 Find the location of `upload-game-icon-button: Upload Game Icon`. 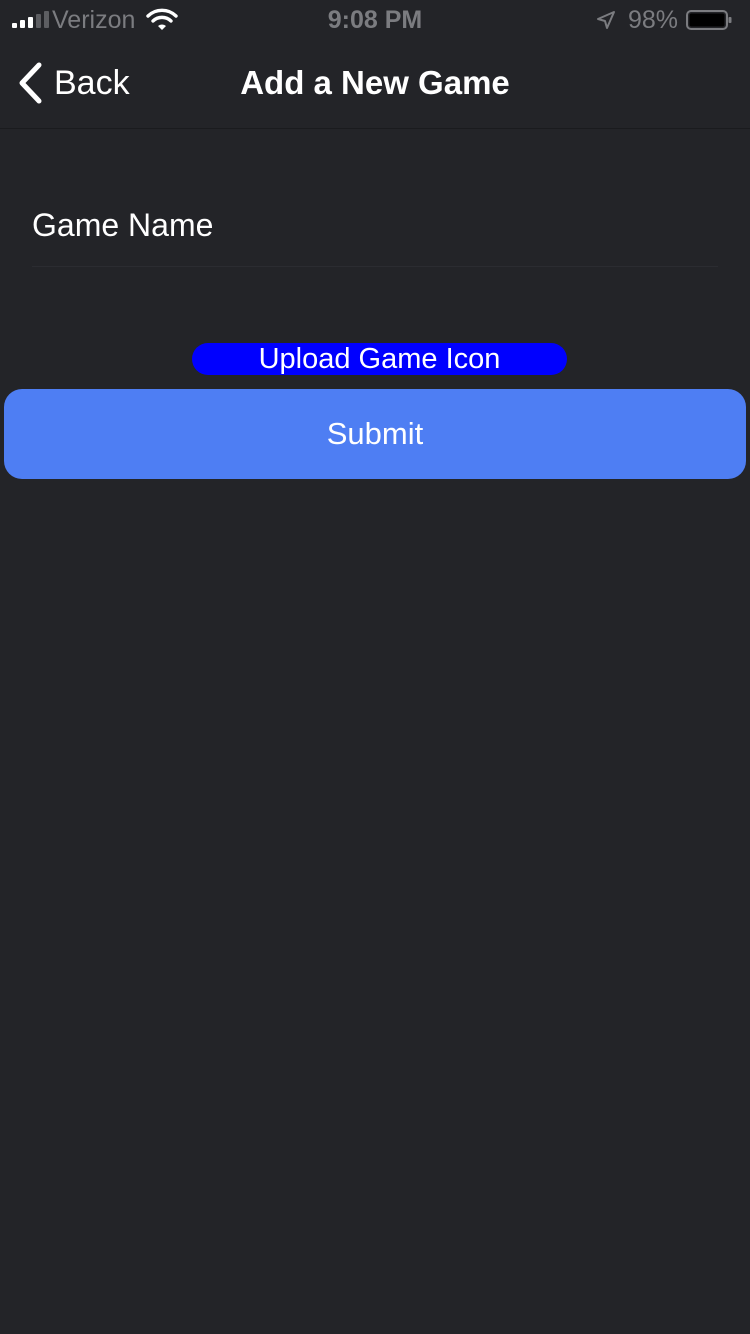

upload-game-icon-button: Upload Game Icon is located at coordinates (379, 359).